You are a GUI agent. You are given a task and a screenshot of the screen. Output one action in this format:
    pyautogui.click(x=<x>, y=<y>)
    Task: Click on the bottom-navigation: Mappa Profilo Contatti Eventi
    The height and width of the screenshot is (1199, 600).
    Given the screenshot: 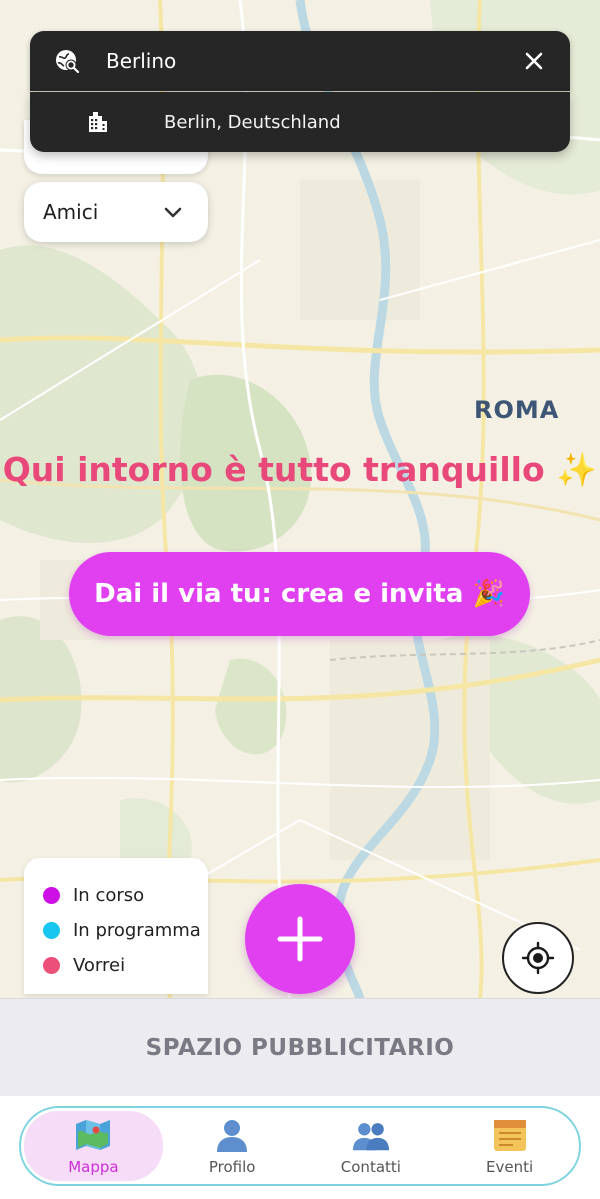 What is the action you would take?
    pyautogui.click(x=300, y=1146)
    